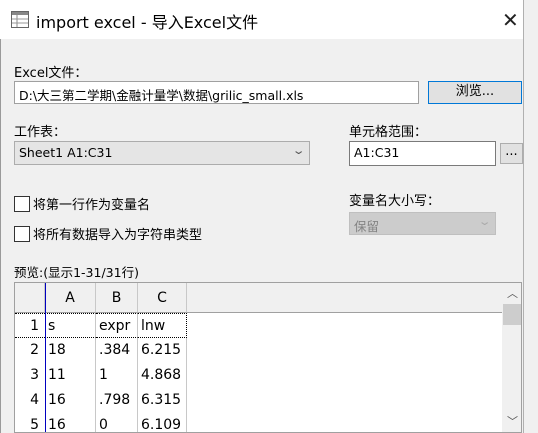 Image resolution: width=538 pixels, height=433 pixels. What do you see at coordinates (34, 425) in the screenshot?
I see `row-number: 5` at bounding box center [34, 425].